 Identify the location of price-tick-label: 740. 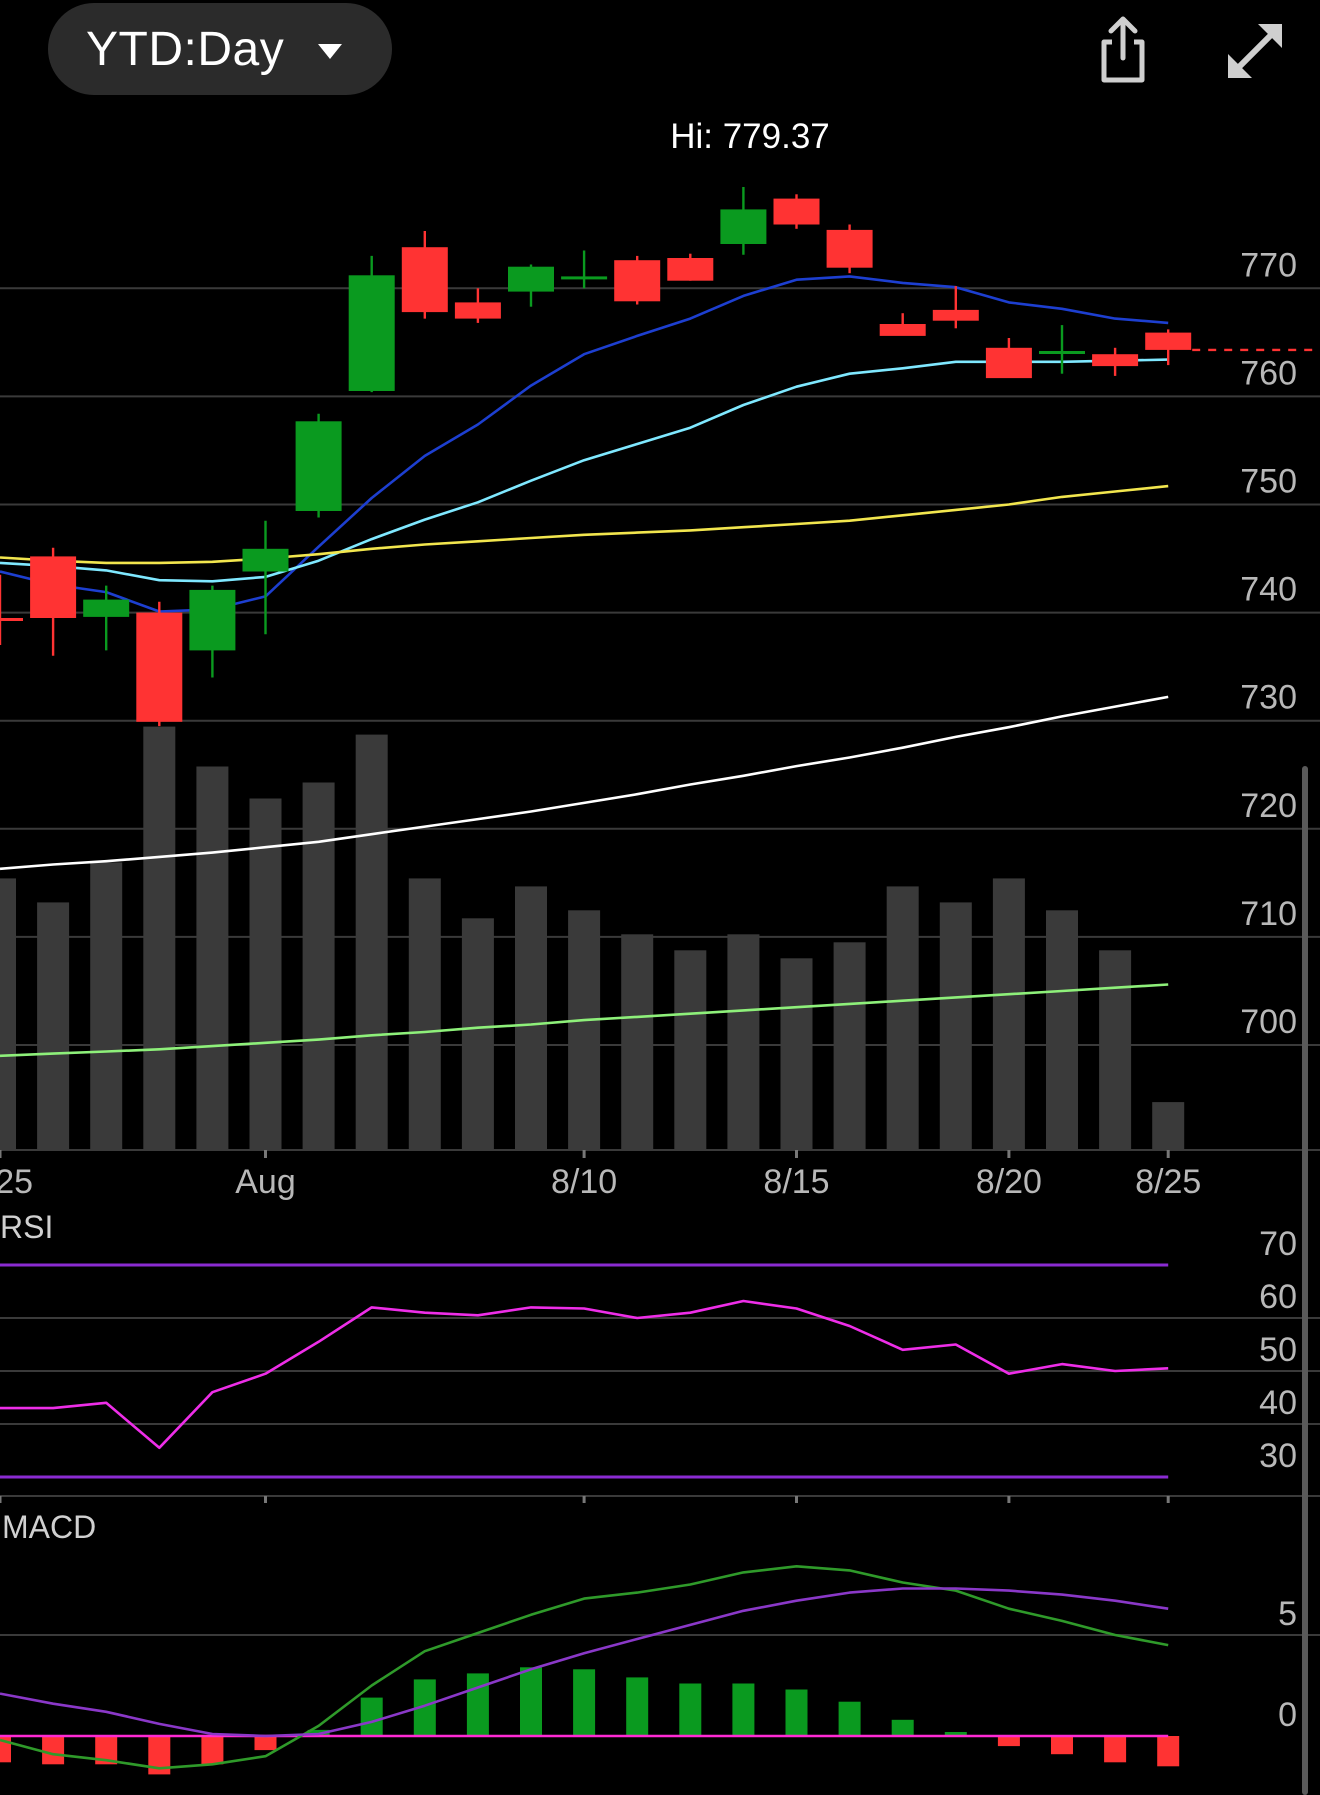
(1268, 590).